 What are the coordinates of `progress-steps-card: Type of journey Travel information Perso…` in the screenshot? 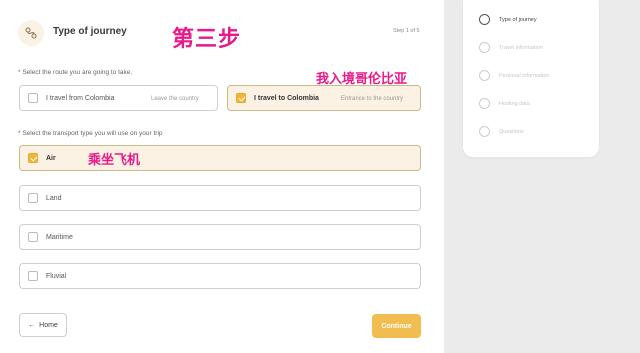 It's located at (531, 78).